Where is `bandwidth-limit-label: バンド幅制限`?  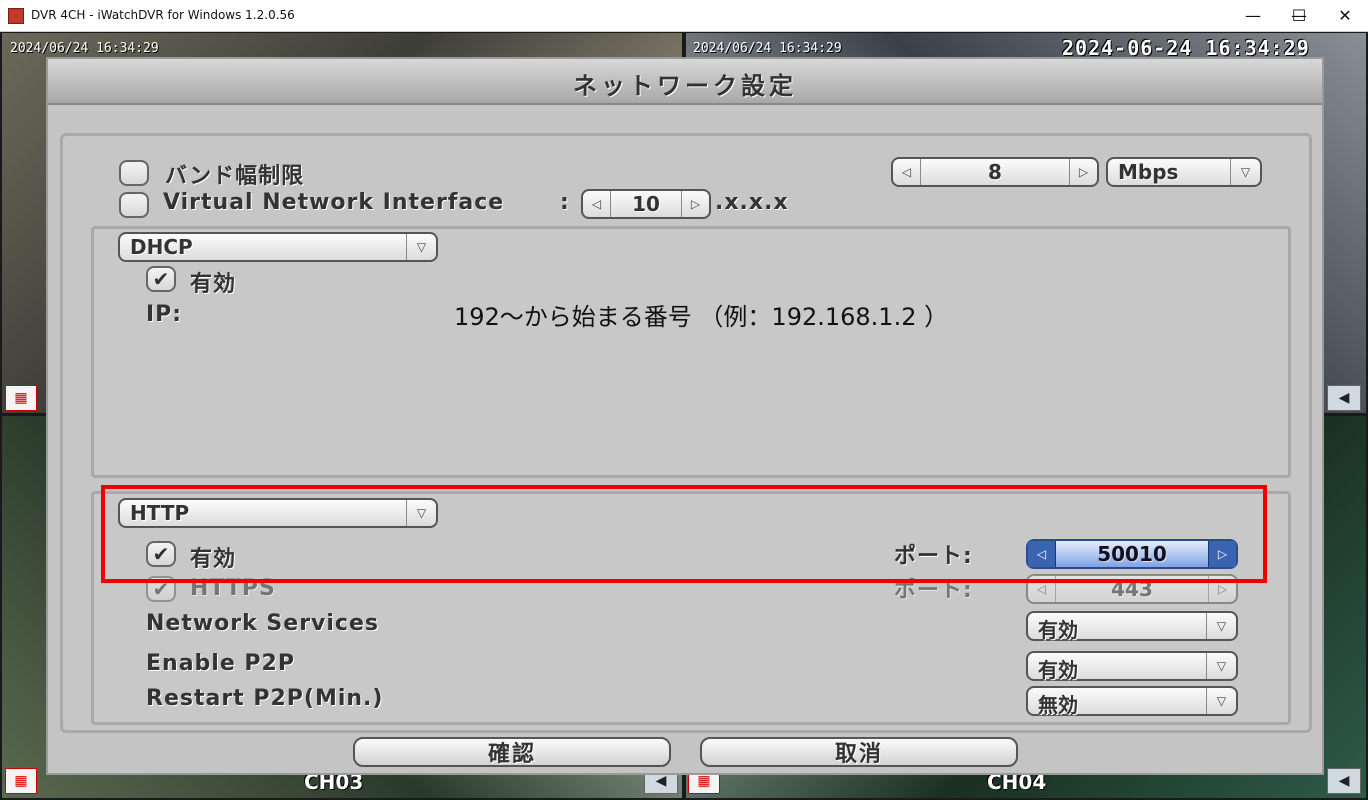
bandwidth-limit-label: バンド幅制限 is located at coordinates (235, 176).